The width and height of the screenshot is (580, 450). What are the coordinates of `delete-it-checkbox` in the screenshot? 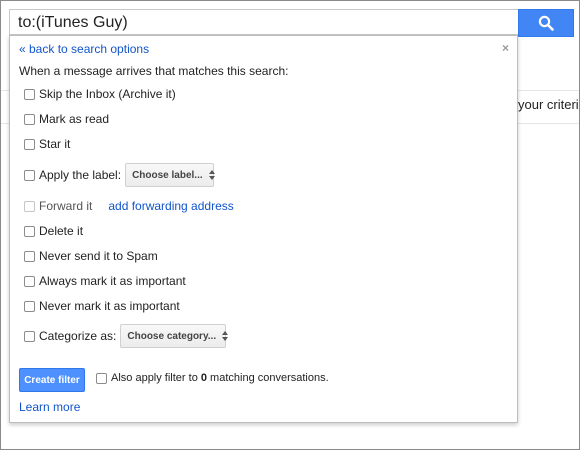 It's located at (29, 231).